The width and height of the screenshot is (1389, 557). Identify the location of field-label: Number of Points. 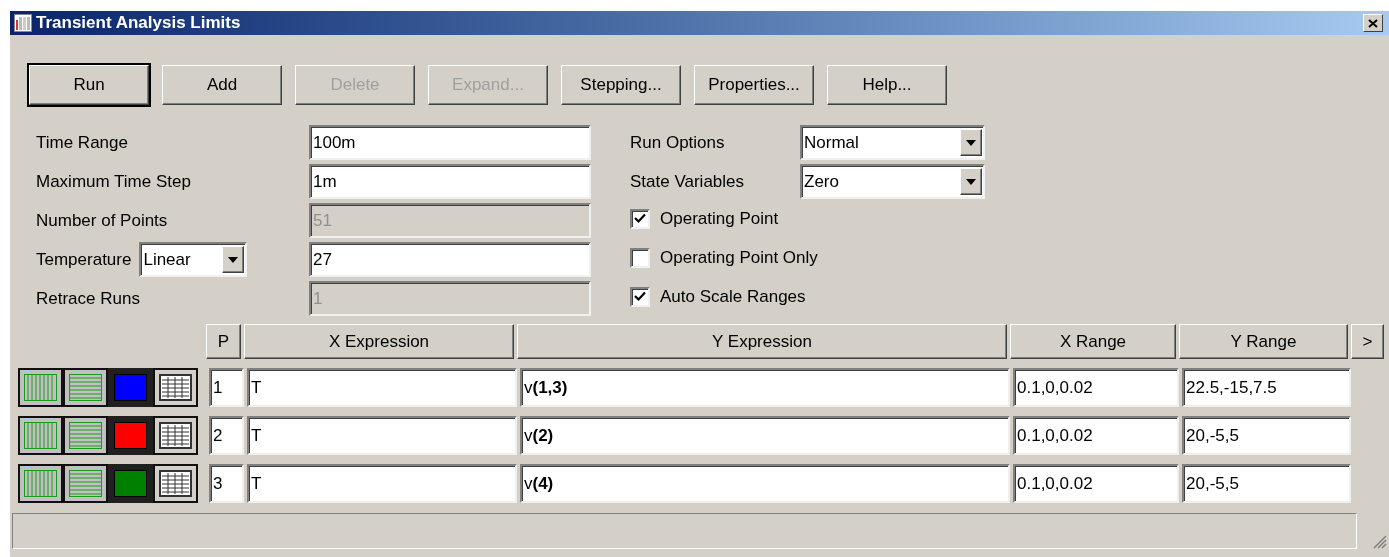
(102, 220).